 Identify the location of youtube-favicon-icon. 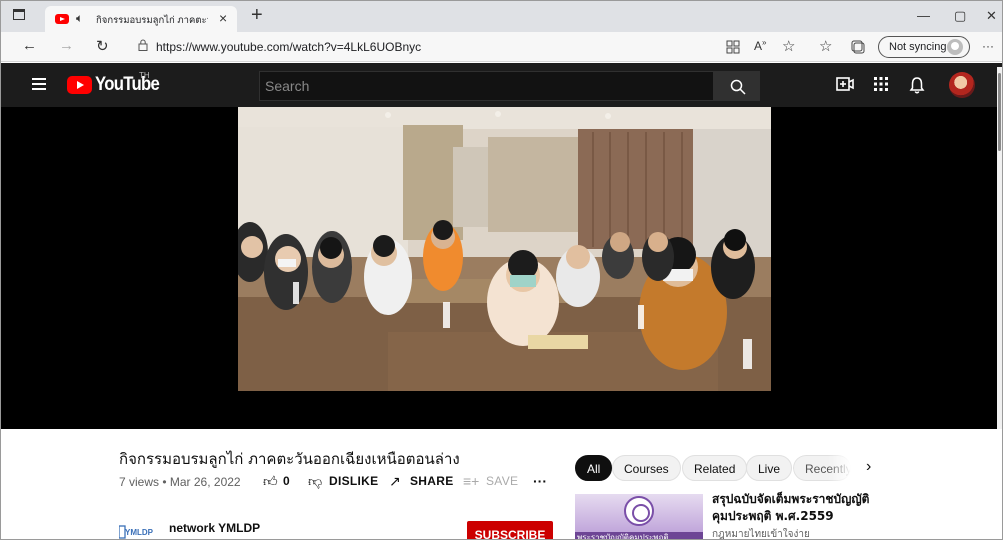
(62, 19).